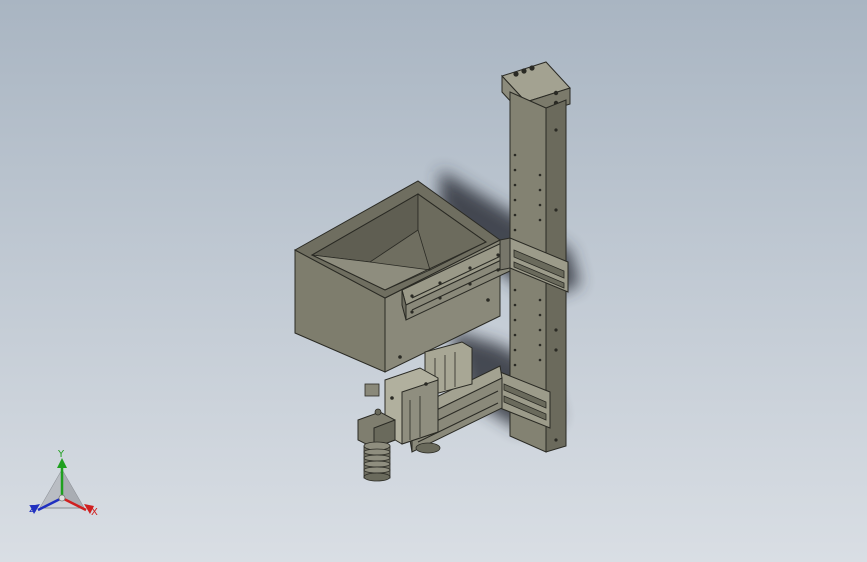  What do you see at coordinates (62, 486) in the screenshot?
I see `orientation-triad` at bounding box center [62, 486].